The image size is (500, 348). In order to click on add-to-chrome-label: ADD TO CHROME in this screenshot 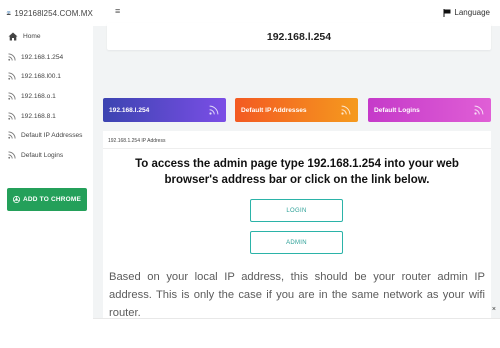, I will do `click(52, 199)`.